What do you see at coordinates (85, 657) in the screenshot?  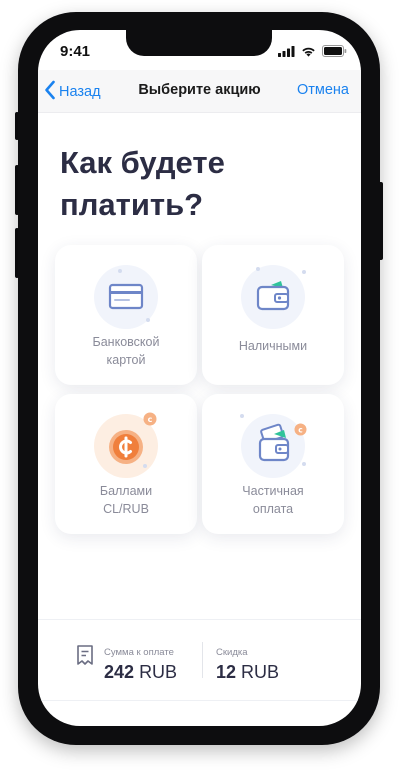 I see `receipt-icon` at bounding box center [85, 657].